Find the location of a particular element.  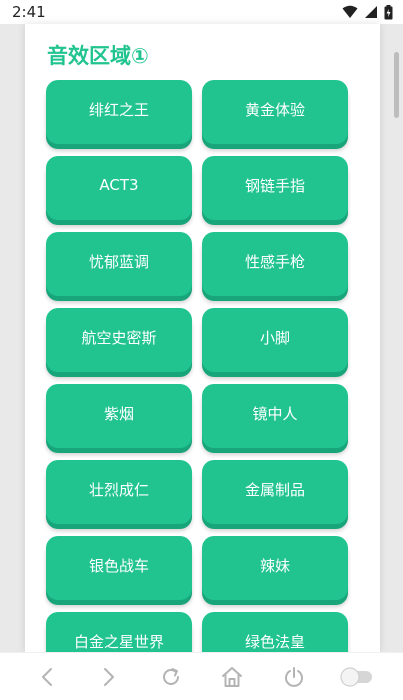

sound-button: 钢链手指 is located at coordinates (275, 188).